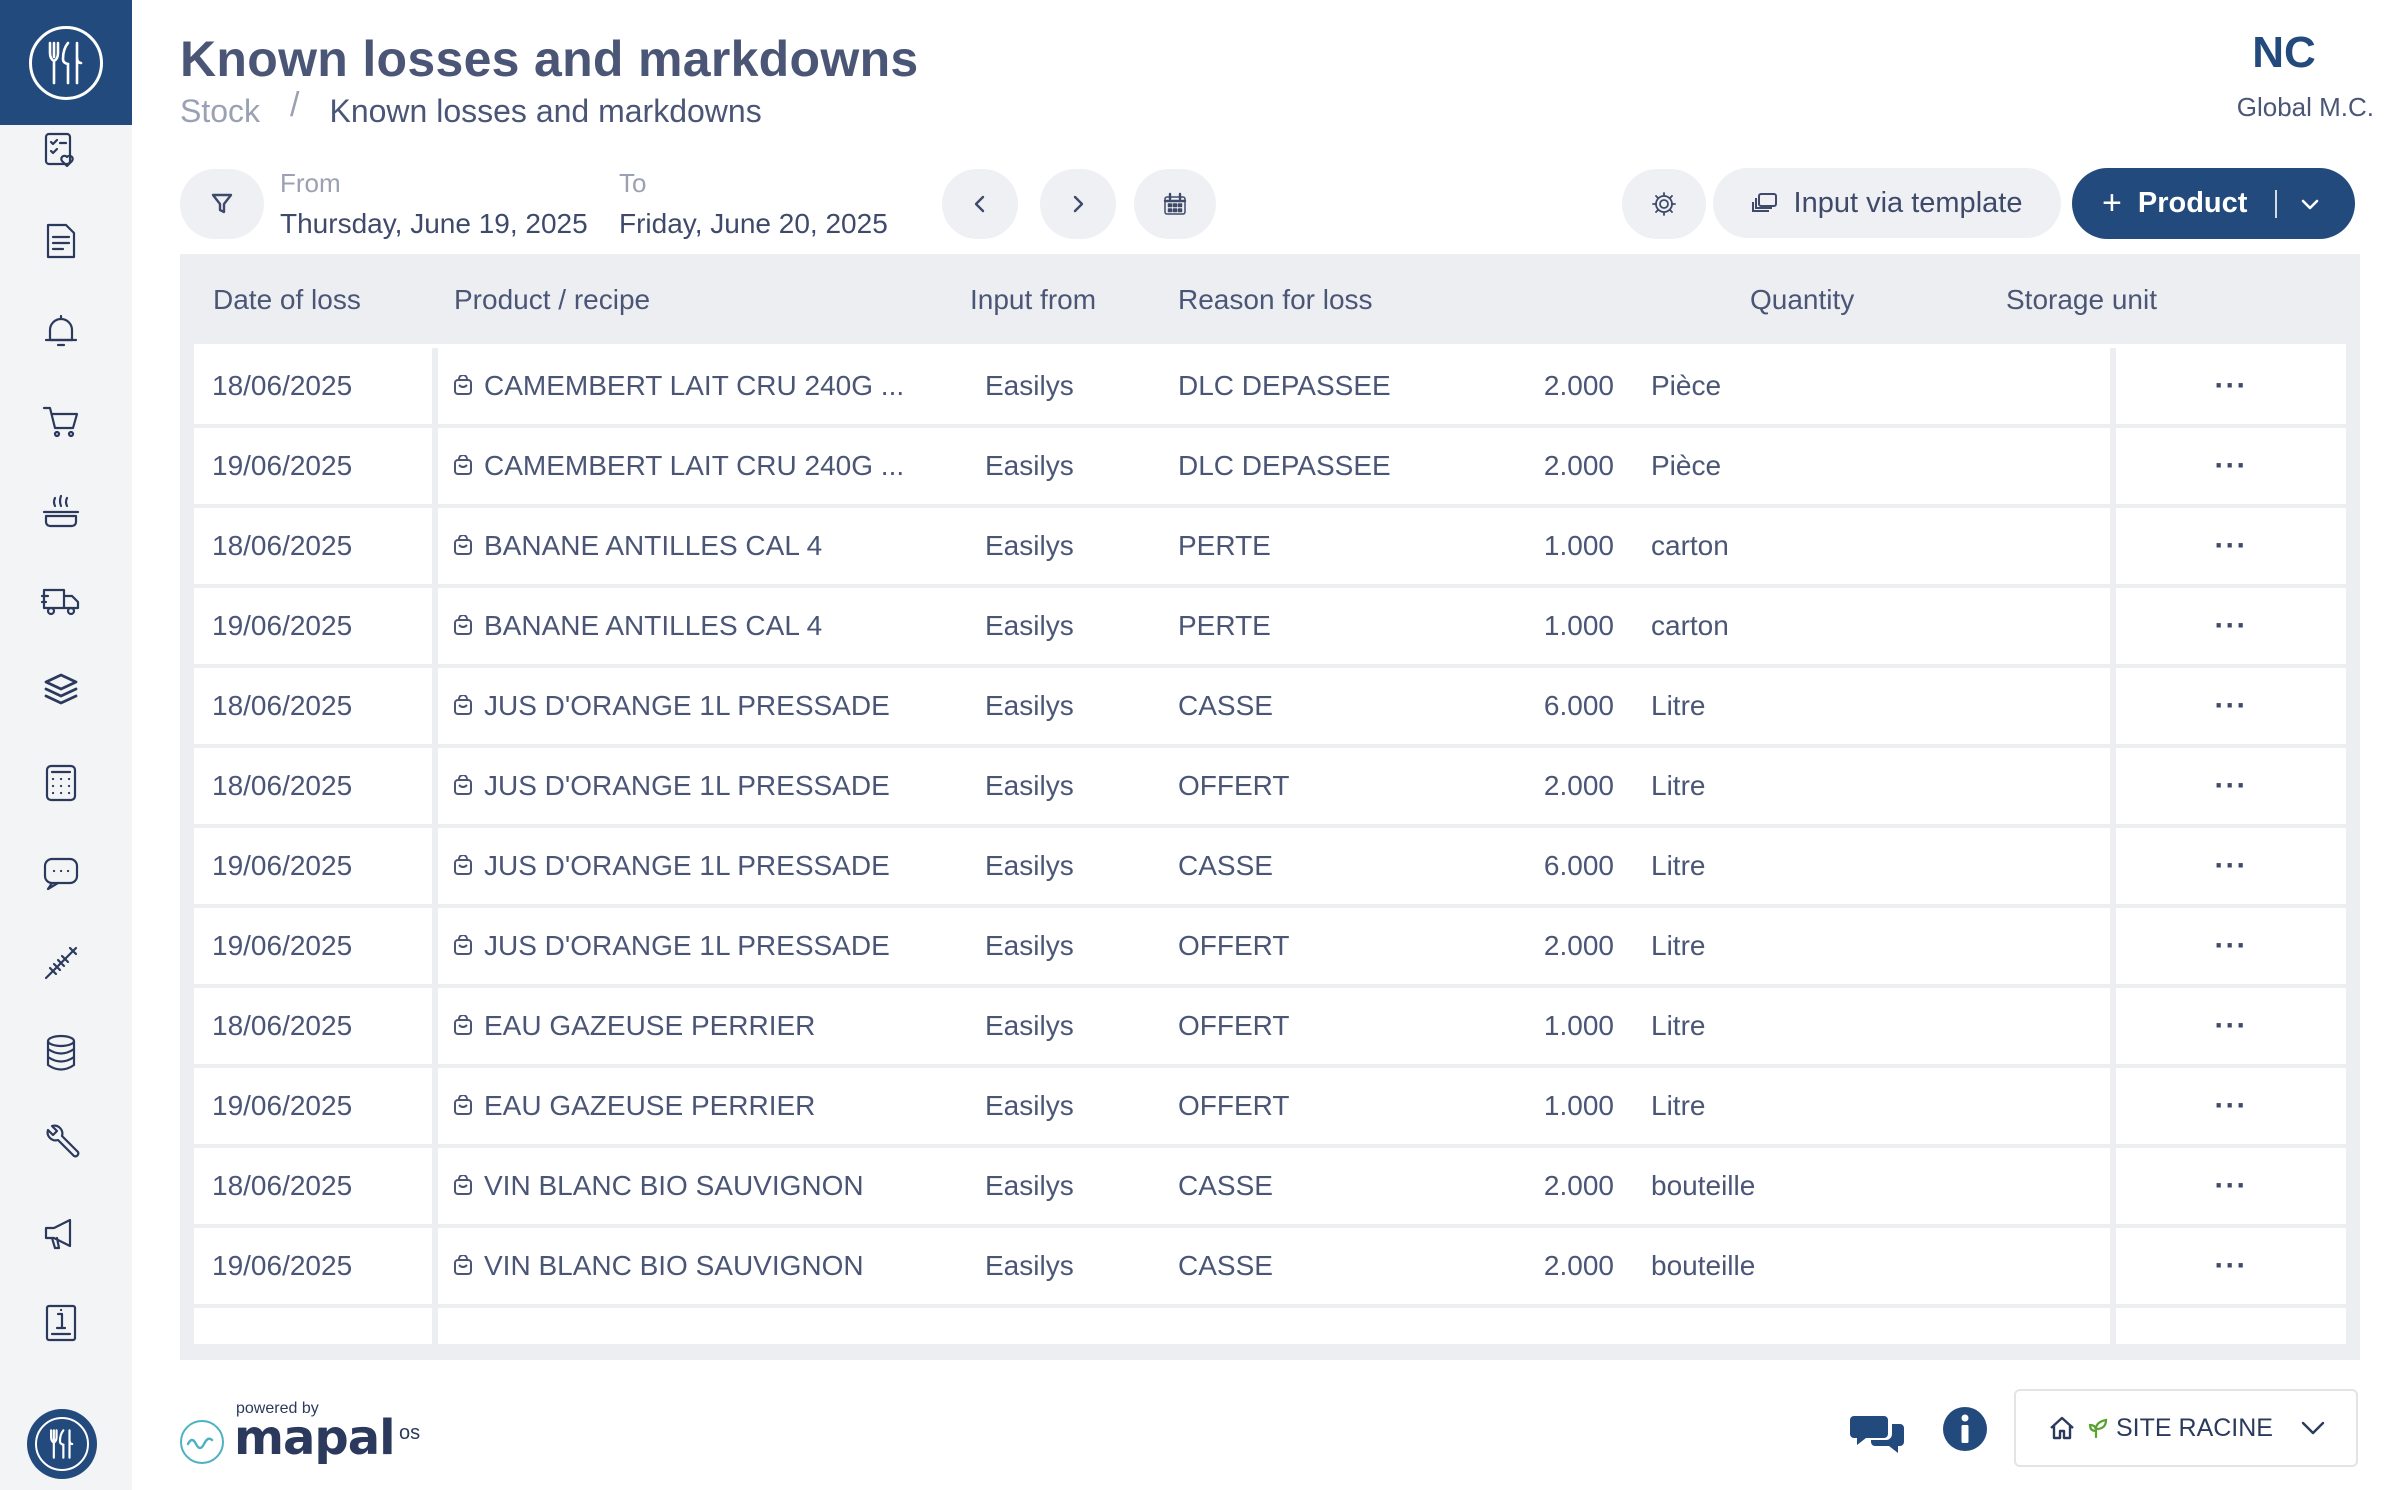 The width and height of the screenshot is (2386, 1490). Describe the element at coordinates (1887, 203) in the screenshot. I see `input-via-template-button: Input via template` at that location.